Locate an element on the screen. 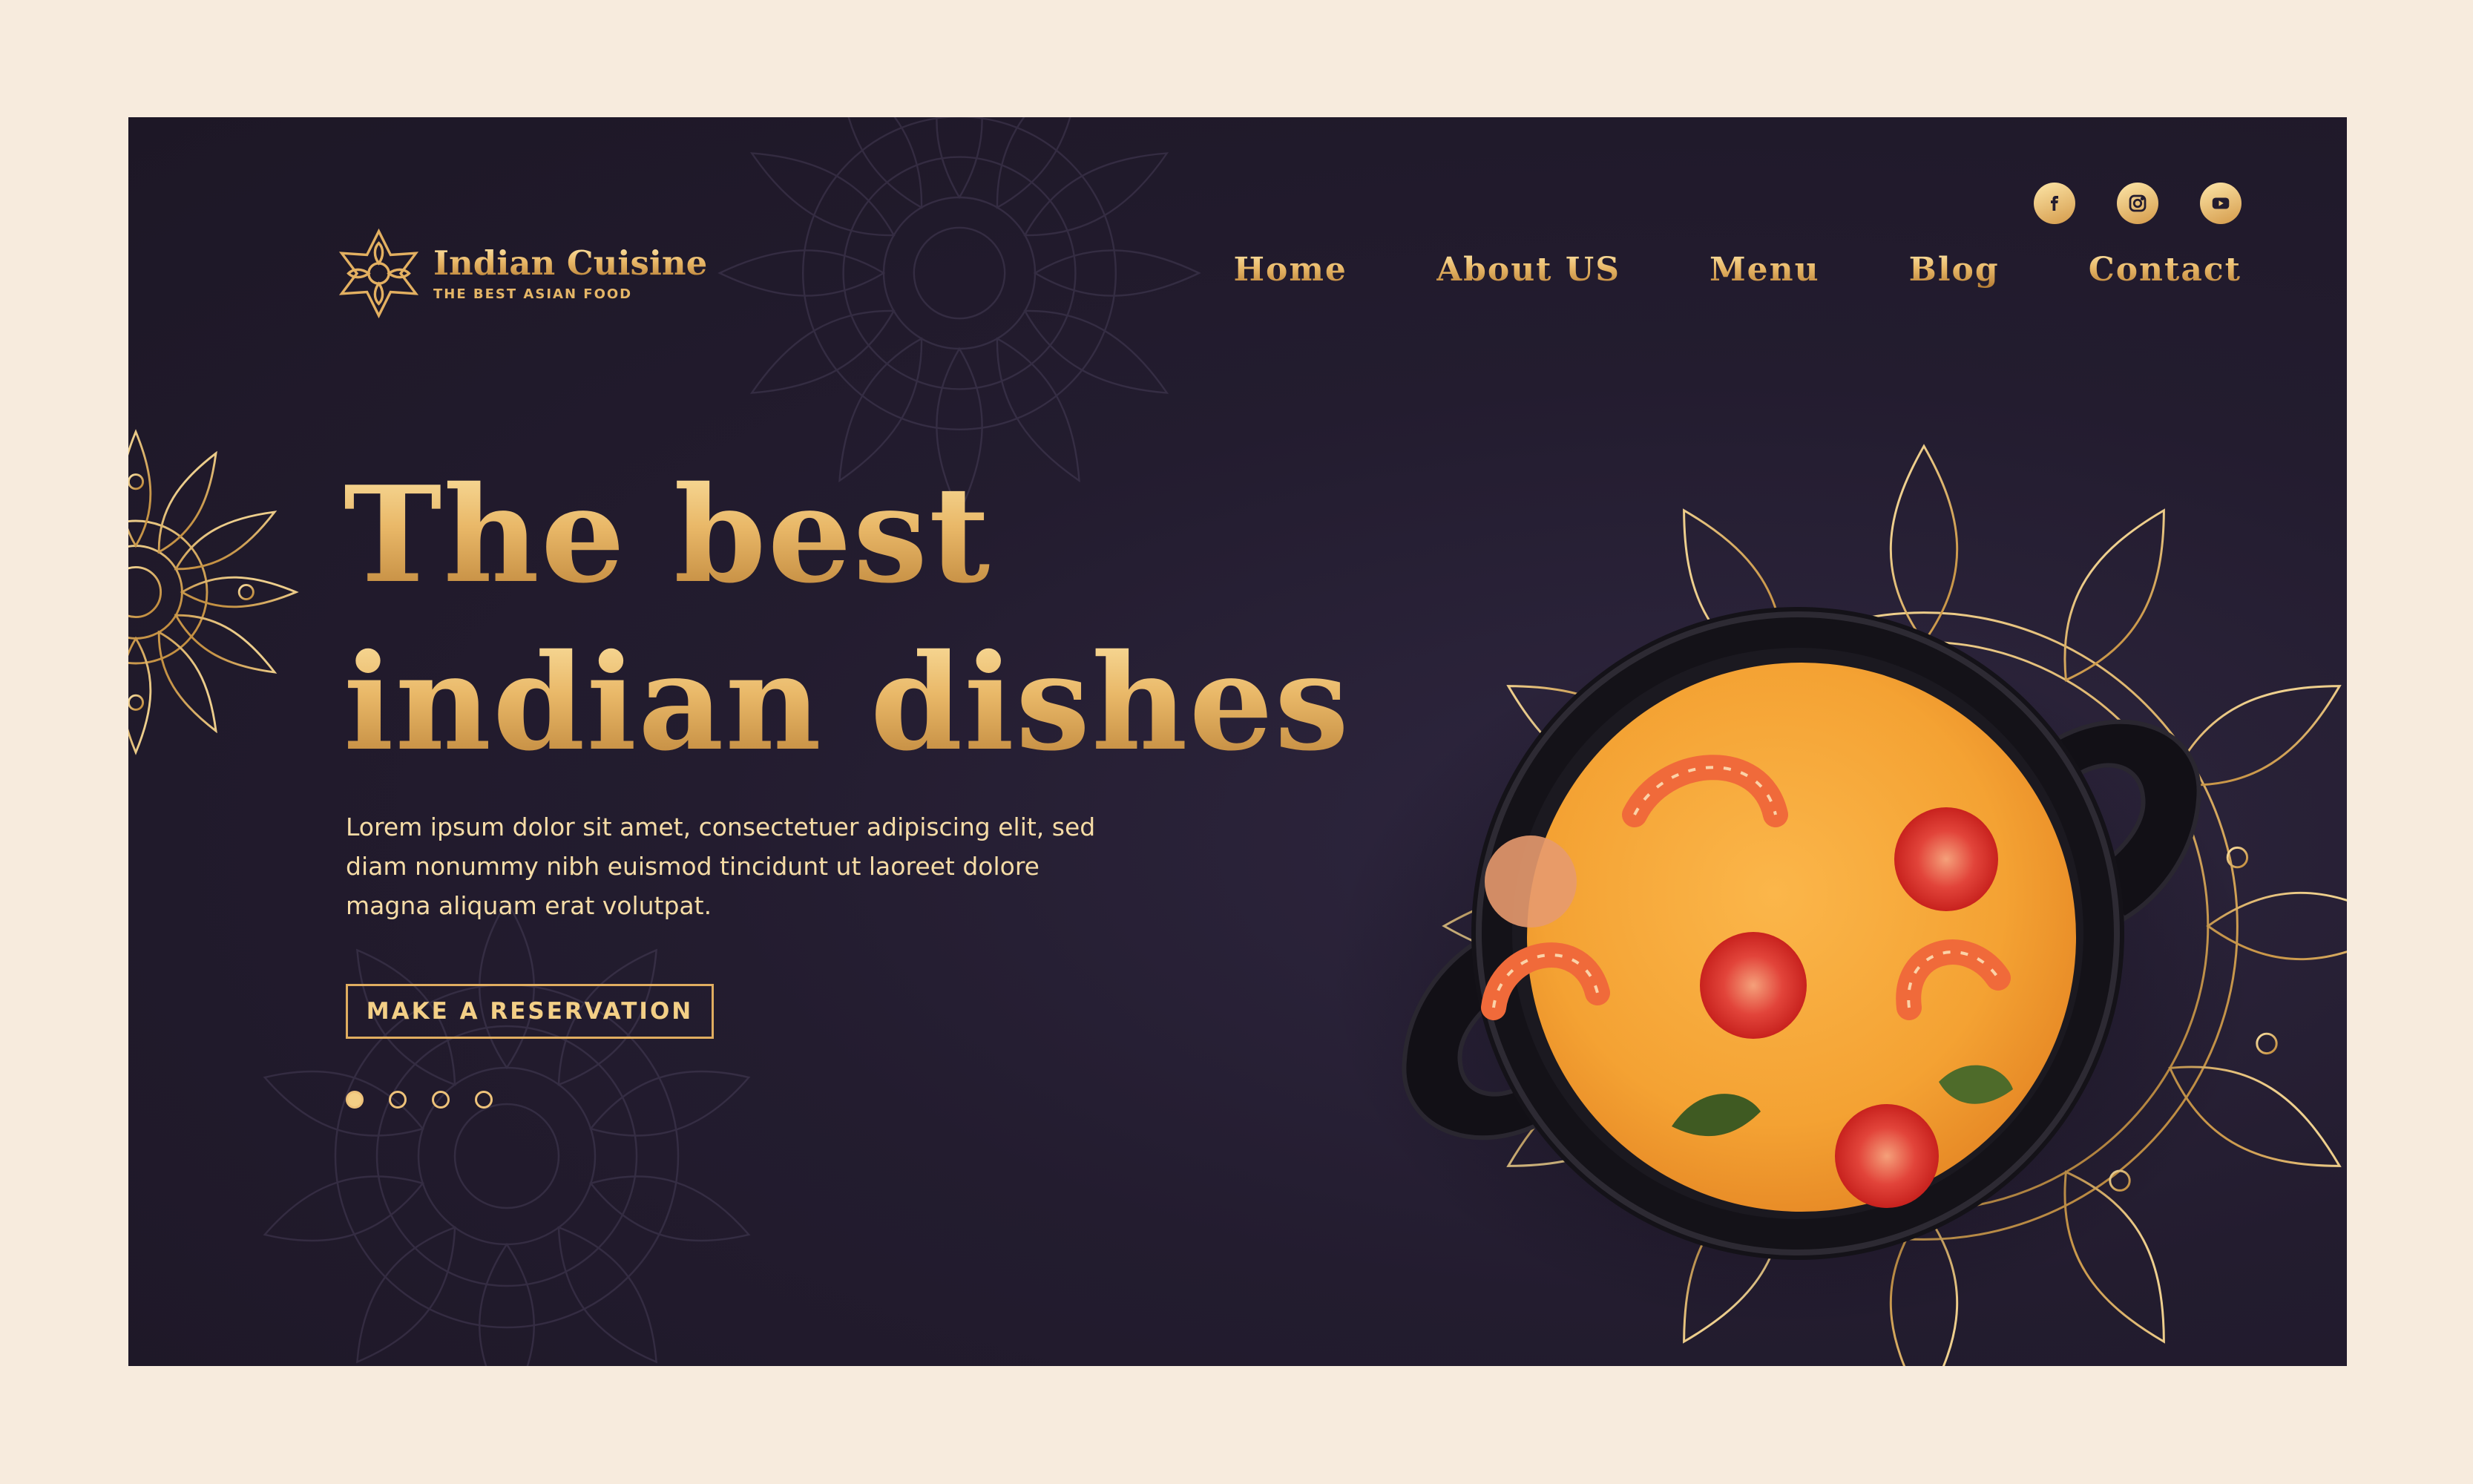 Image resolution: width=2473 pixels, height=1484 pixels. nav-blog: Blog is located at coordinates (1955, 270).